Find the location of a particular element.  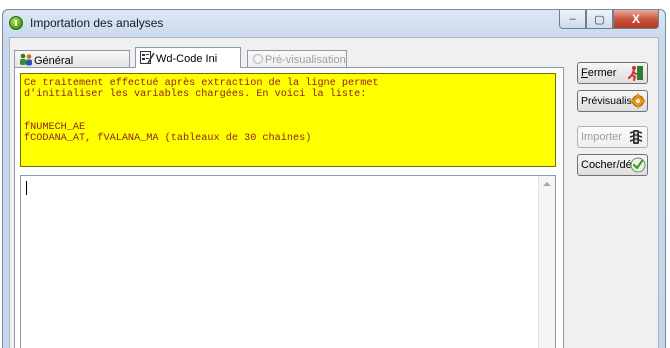

vertical-scrollbar is located at coordinates (546, 262).